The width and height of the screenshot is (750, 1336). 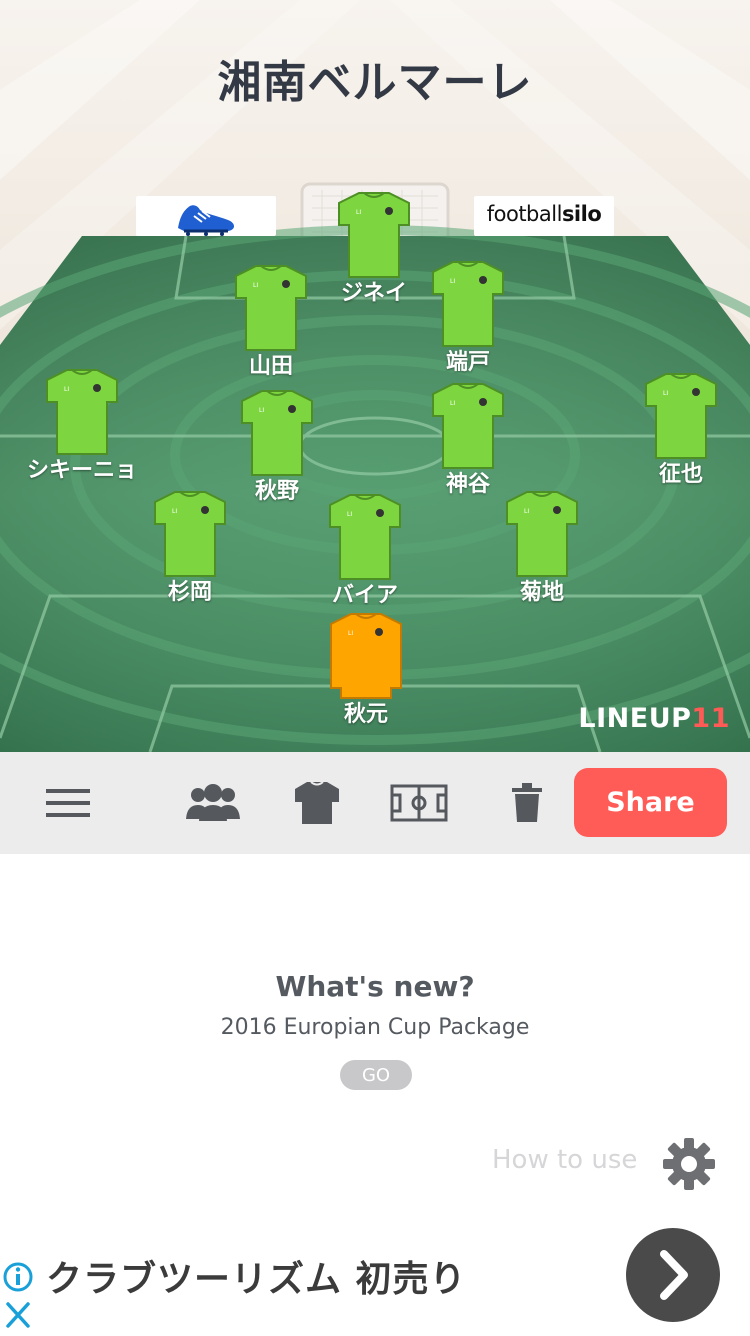 I want to click on gear-icon, so click(x=689, y=1164).